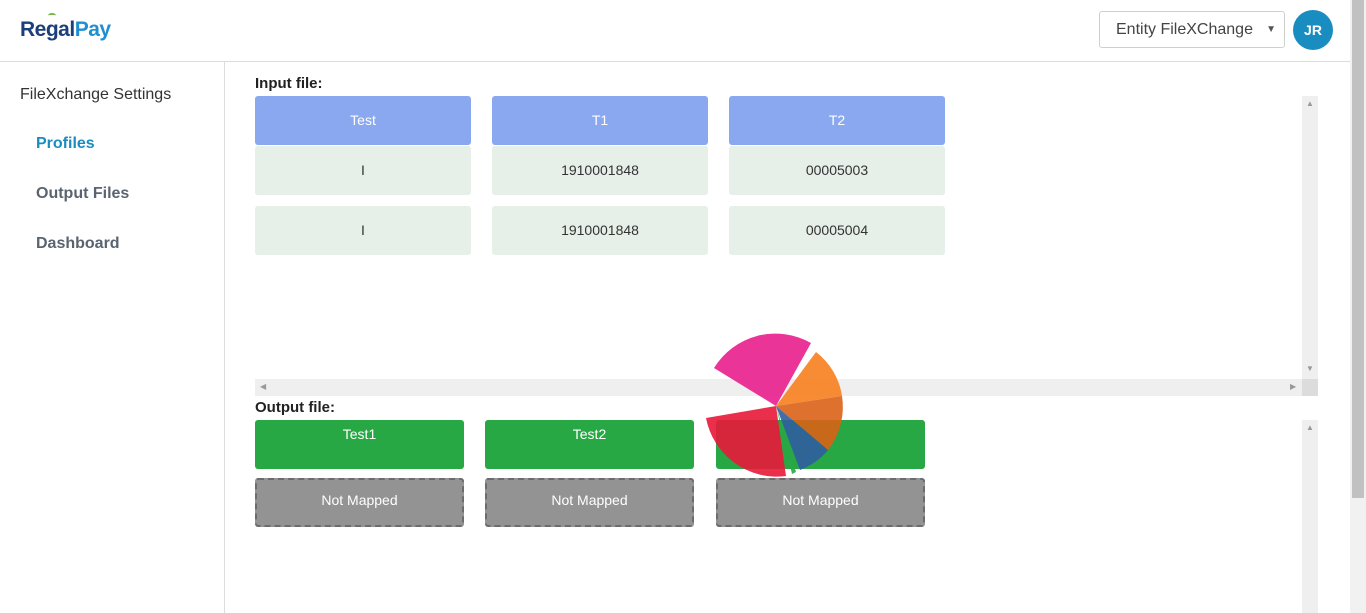 This screenshot has height=613, width=1366. I want to click on output-column-header: Test2, so click(589, 444).